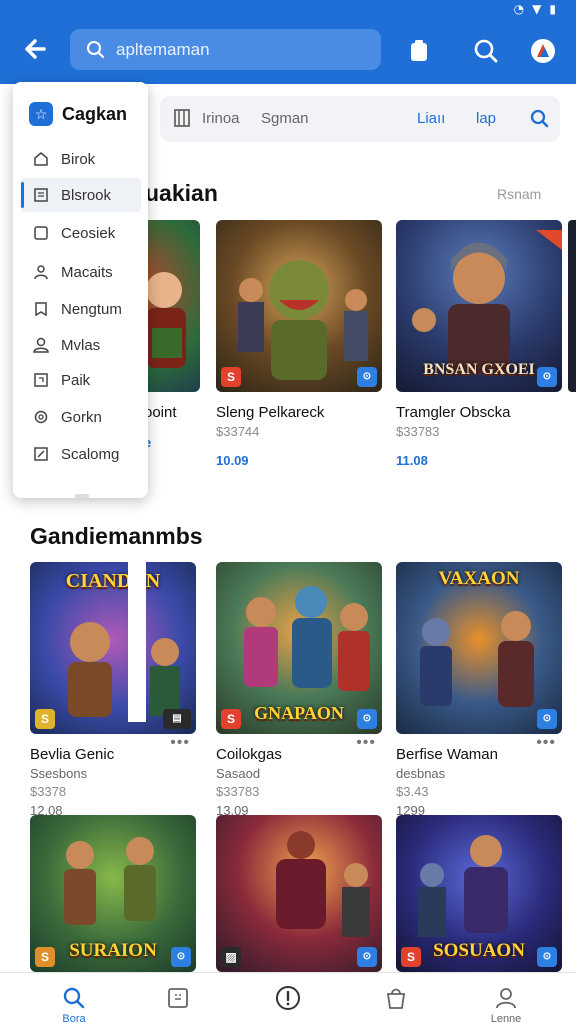 This screenshot has height=1024, width=576. What do you see at coordinates (412, 460) in the screenshot?
I see `game-rating: 11.08` at bounding box center [412, 460].